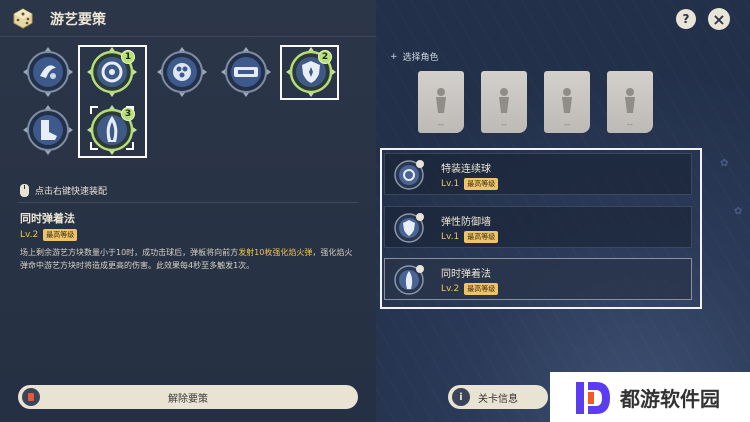  What do you see at coordinates (24, 190) in the screenshot?
I see `mouse-icon` at bounding box center [24, 190].